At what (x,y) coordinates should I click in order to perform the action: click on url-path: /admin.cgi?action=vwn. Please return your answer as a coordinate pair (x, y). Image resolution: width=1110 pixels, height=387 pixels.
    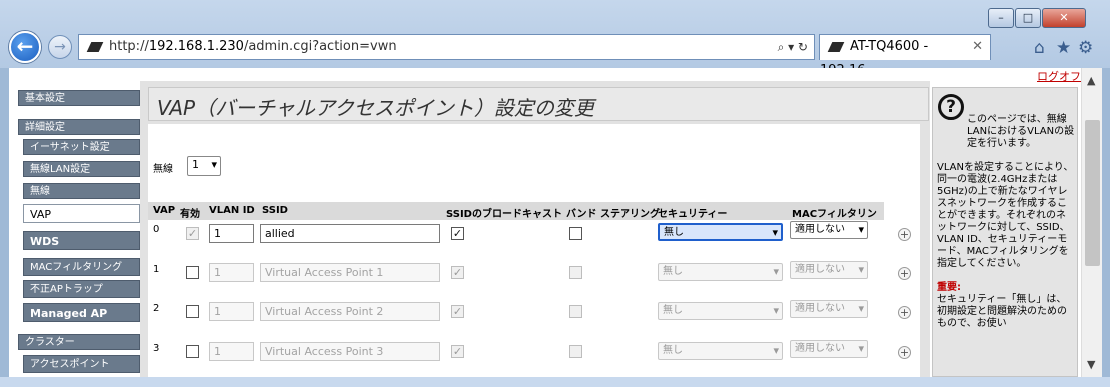
    Looking at the image, I should click on (320, 46).